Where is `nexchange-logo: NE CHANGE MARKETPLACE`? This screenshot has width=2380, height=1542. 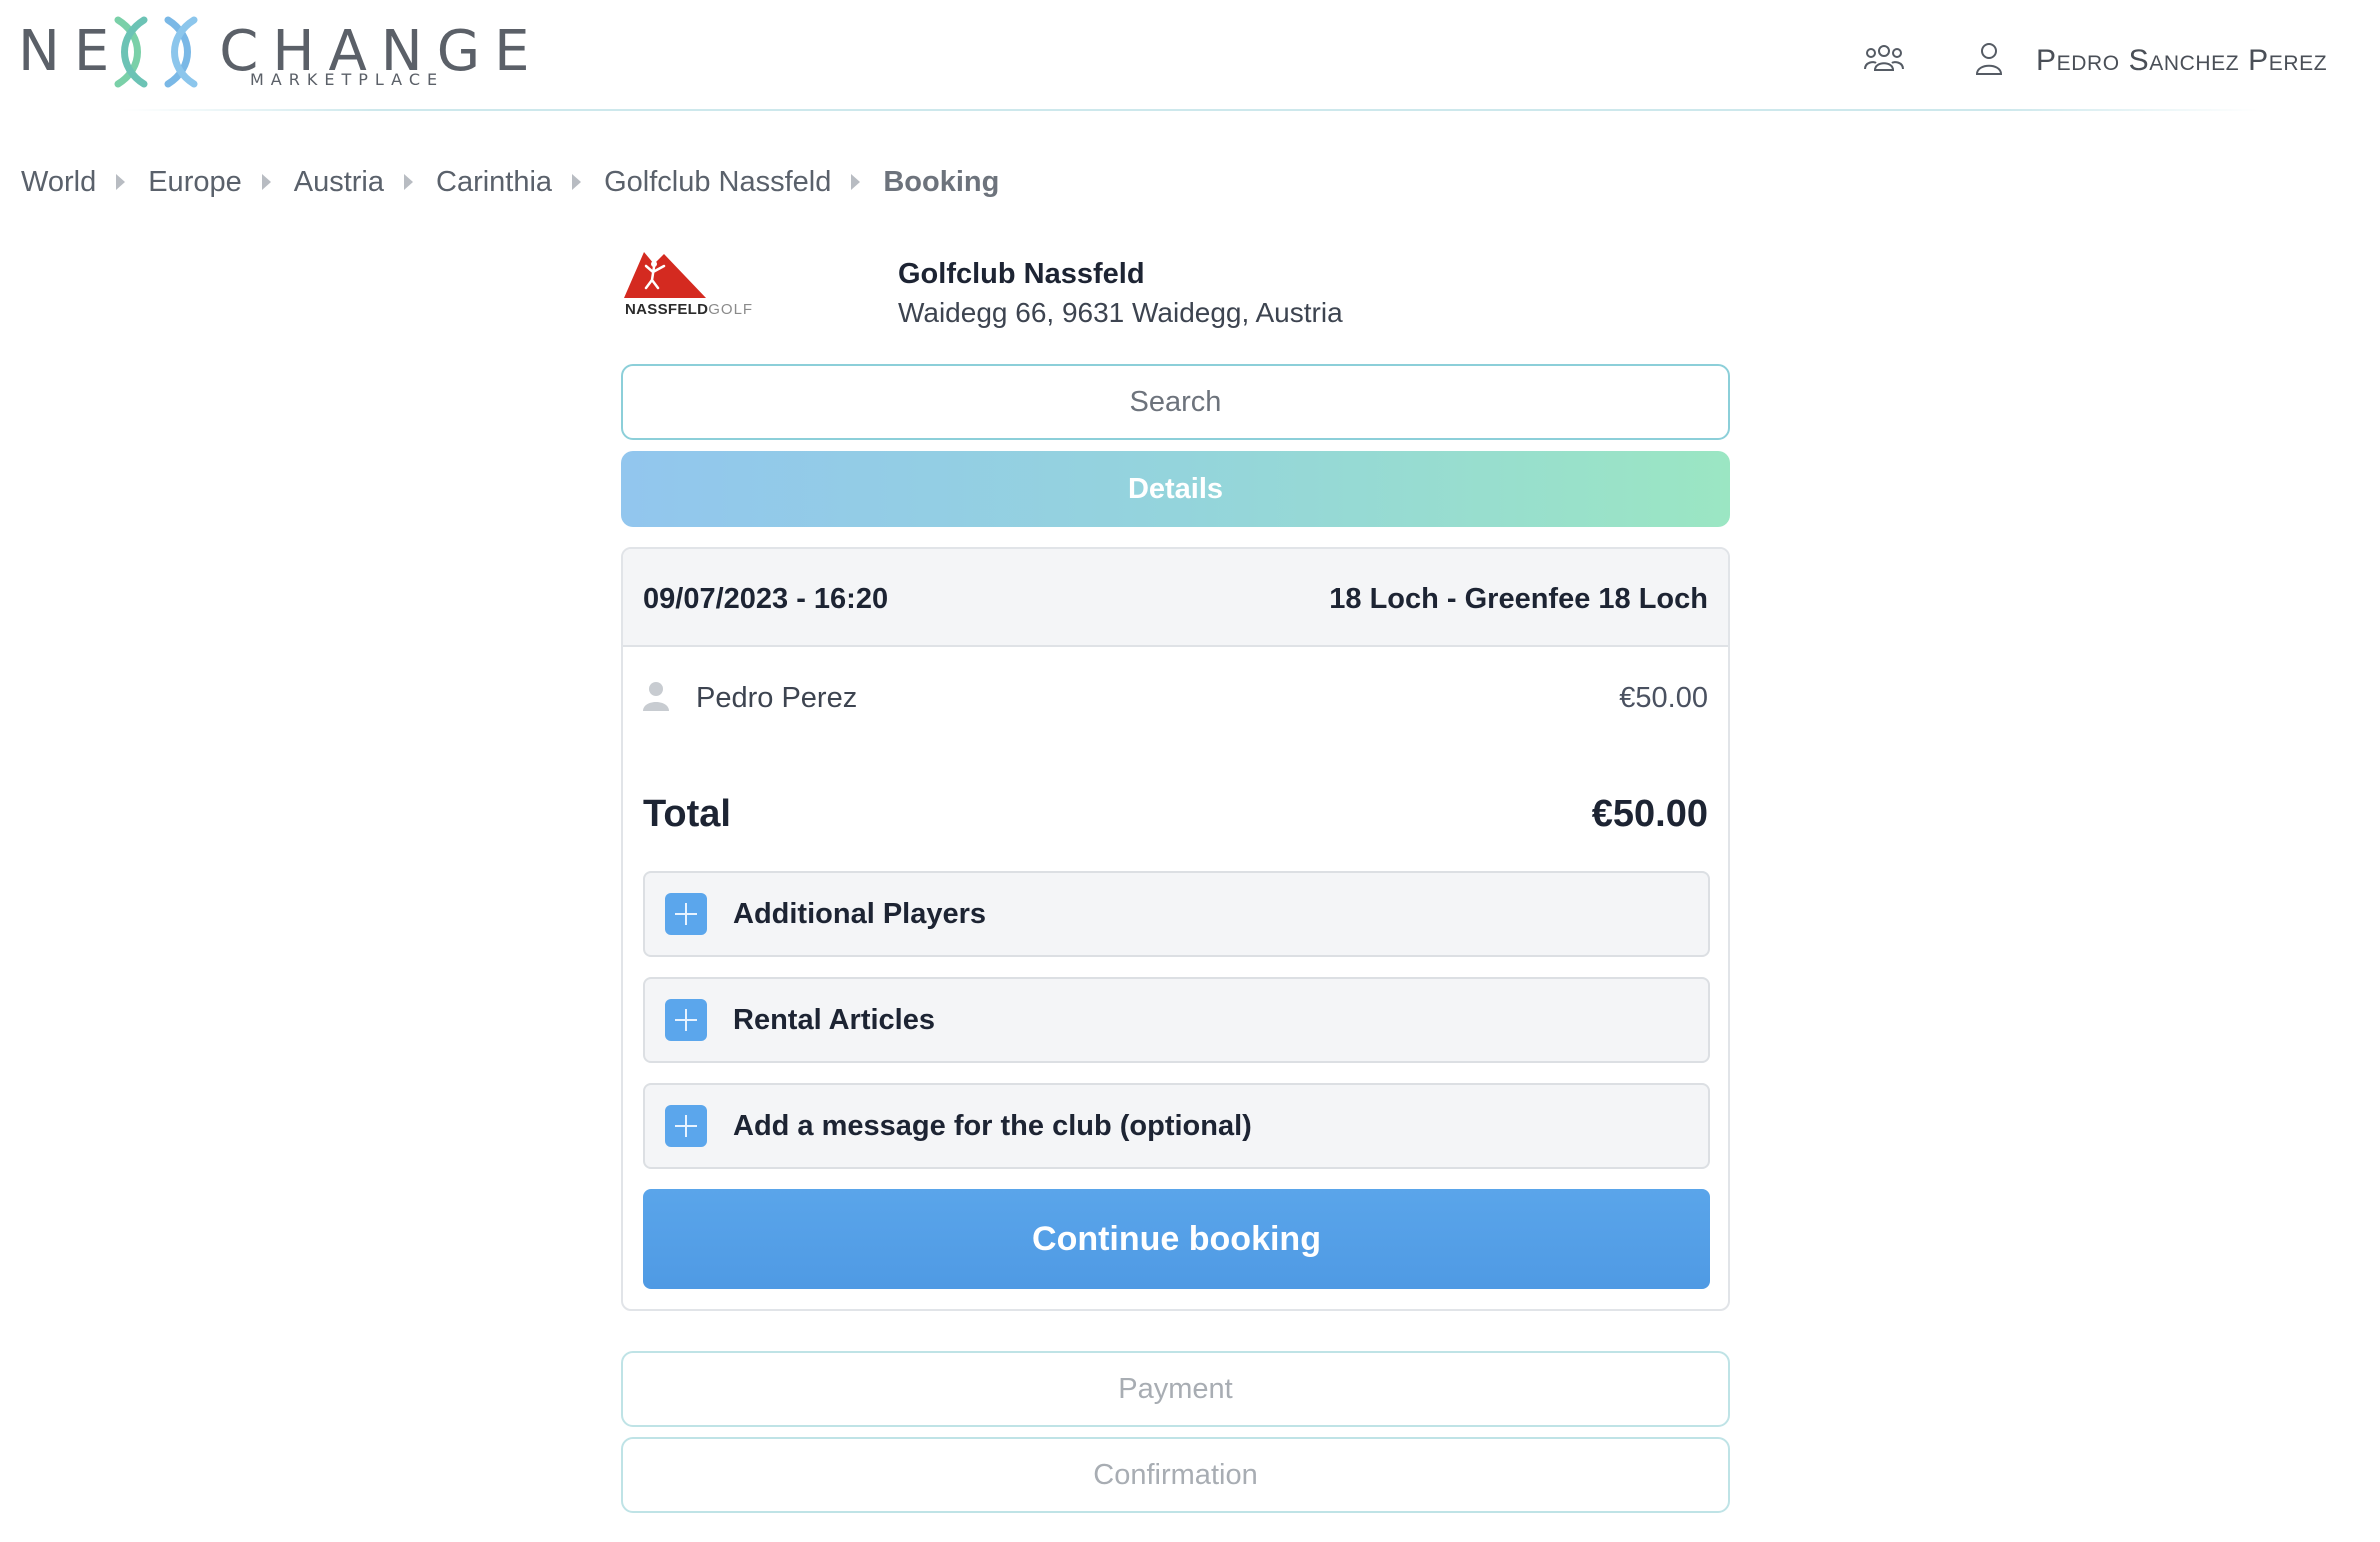
nexchange-logo: NE CHANGE MARKETPLACE is located at coordinates (273, 53).